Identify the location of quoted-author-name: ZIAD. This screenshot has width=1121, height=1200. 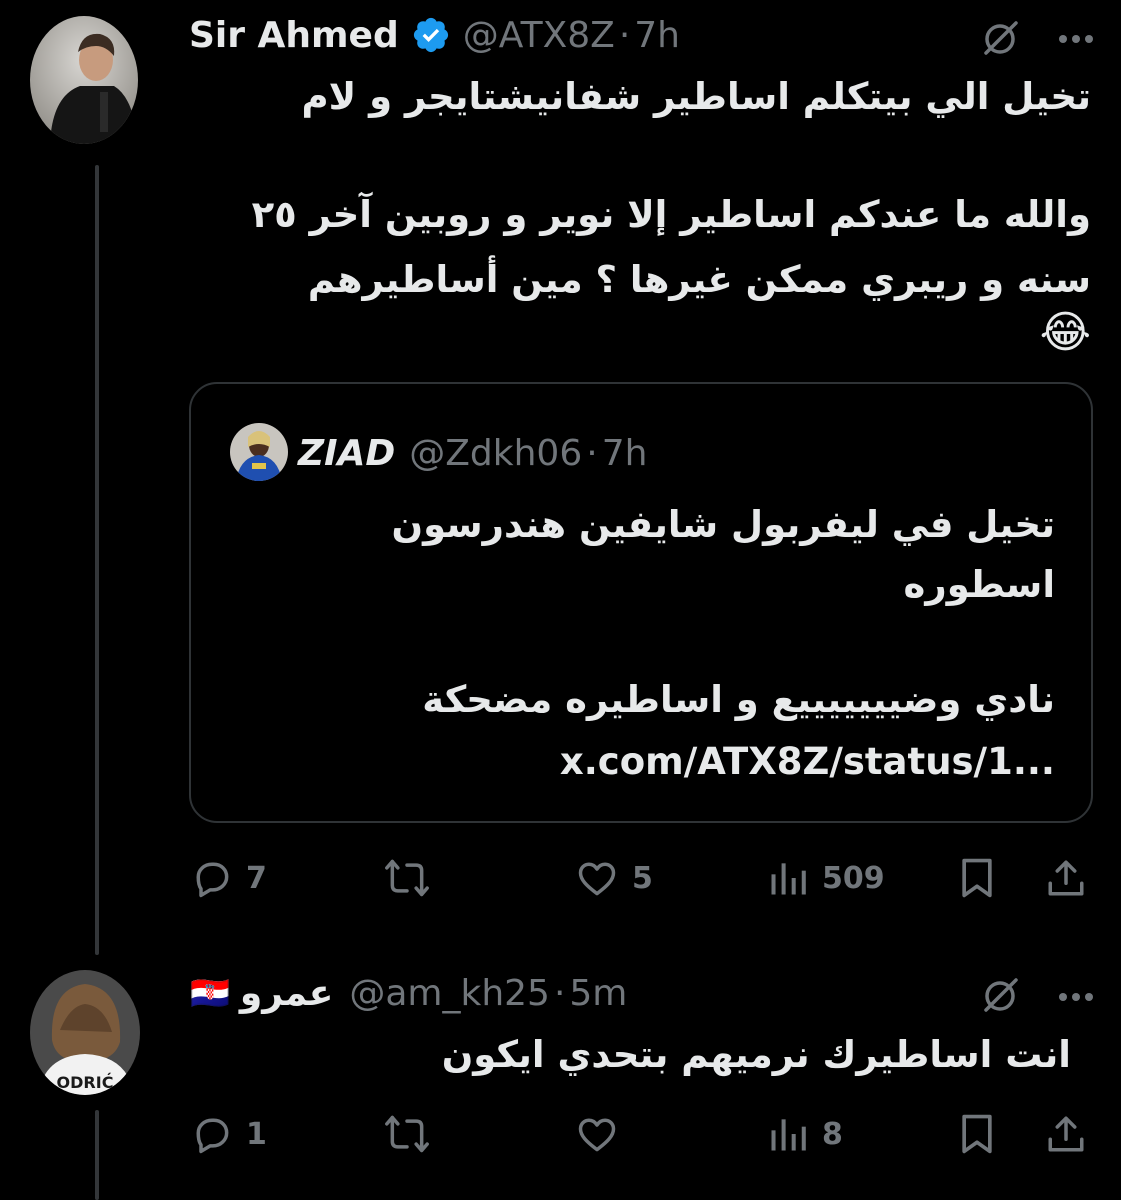
(347, 453).